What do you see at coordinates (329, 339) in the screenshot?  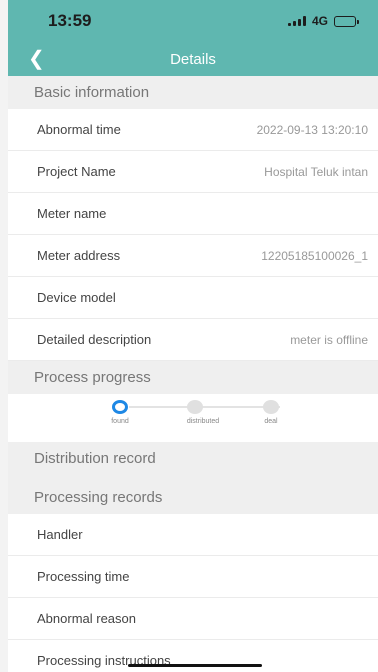 I see `row-value: meter is offline` at bounding box center [329, 339].